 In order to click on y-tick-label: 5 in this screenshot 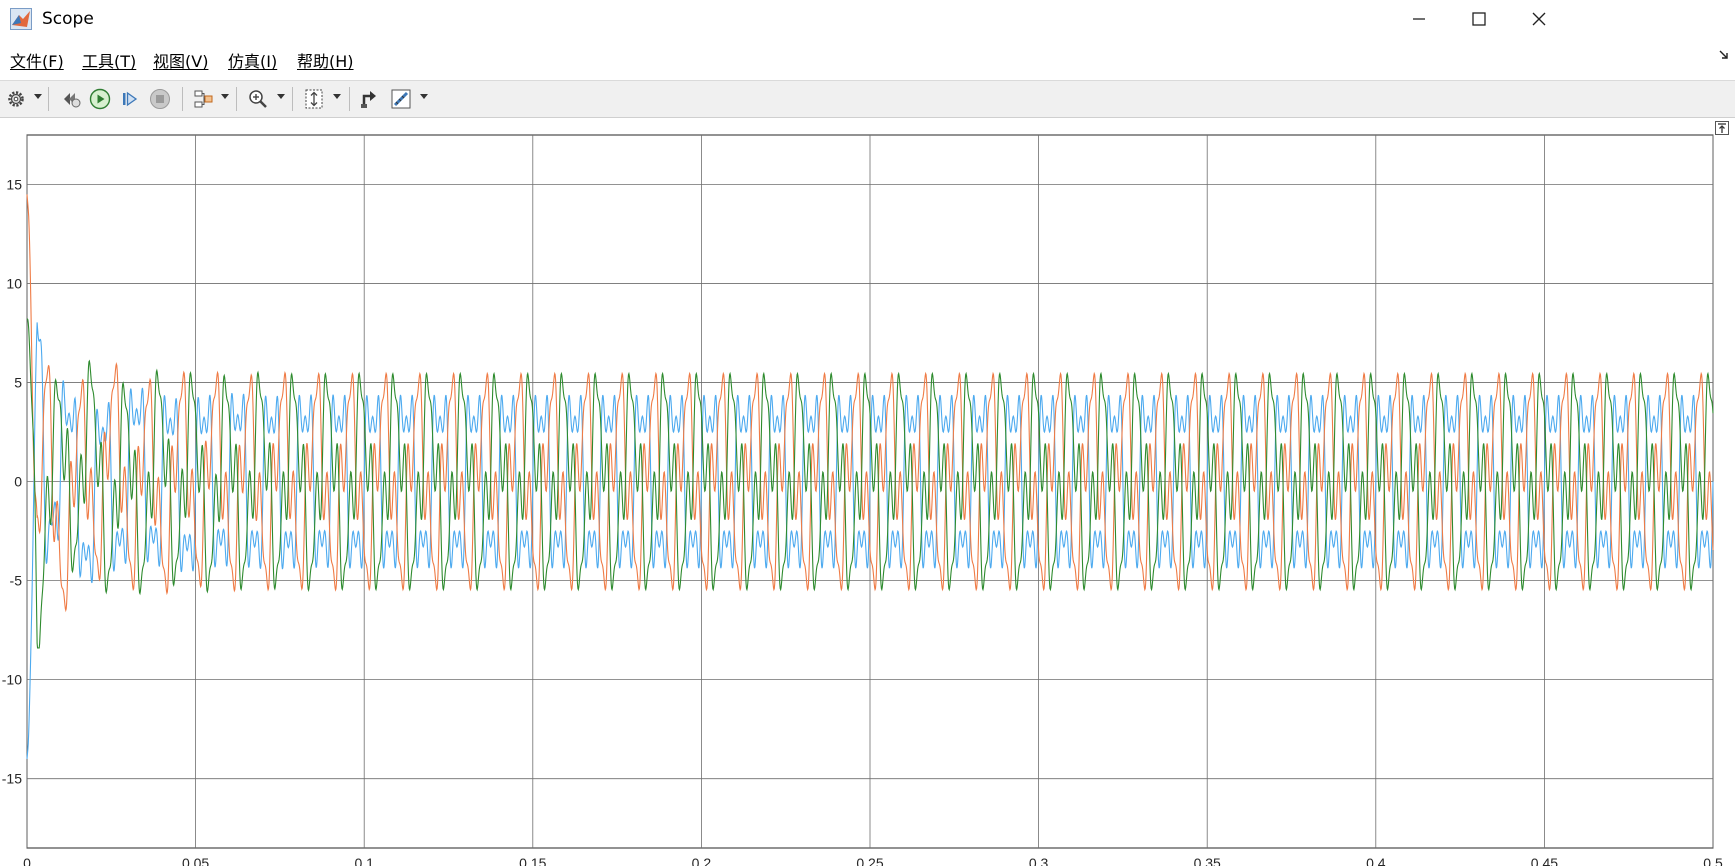, I will do `click(18, 383)`.